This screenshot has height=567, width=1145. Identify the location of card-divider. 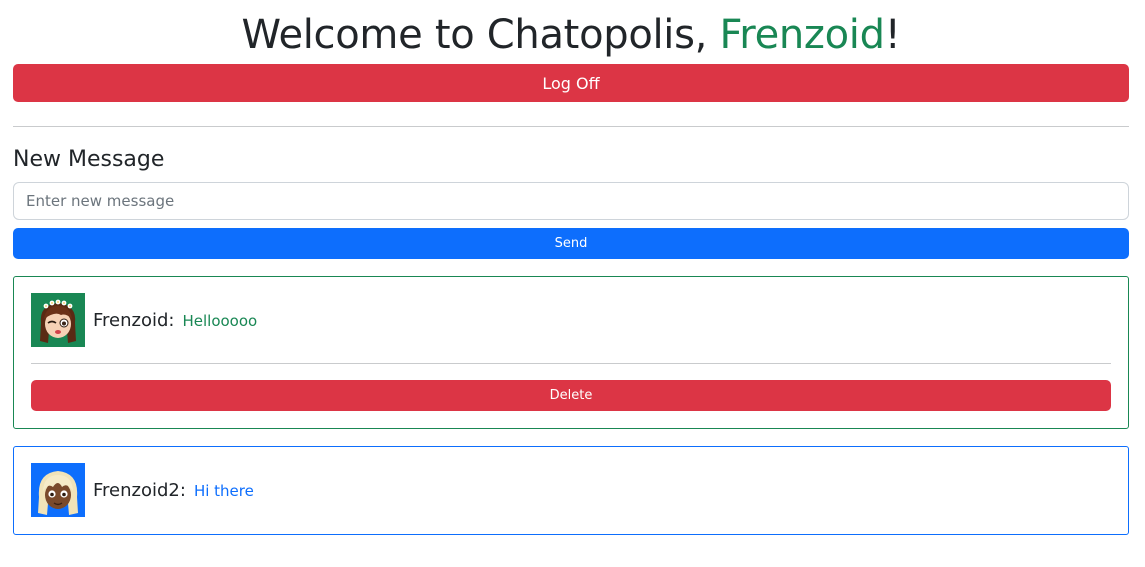
(571, 363).